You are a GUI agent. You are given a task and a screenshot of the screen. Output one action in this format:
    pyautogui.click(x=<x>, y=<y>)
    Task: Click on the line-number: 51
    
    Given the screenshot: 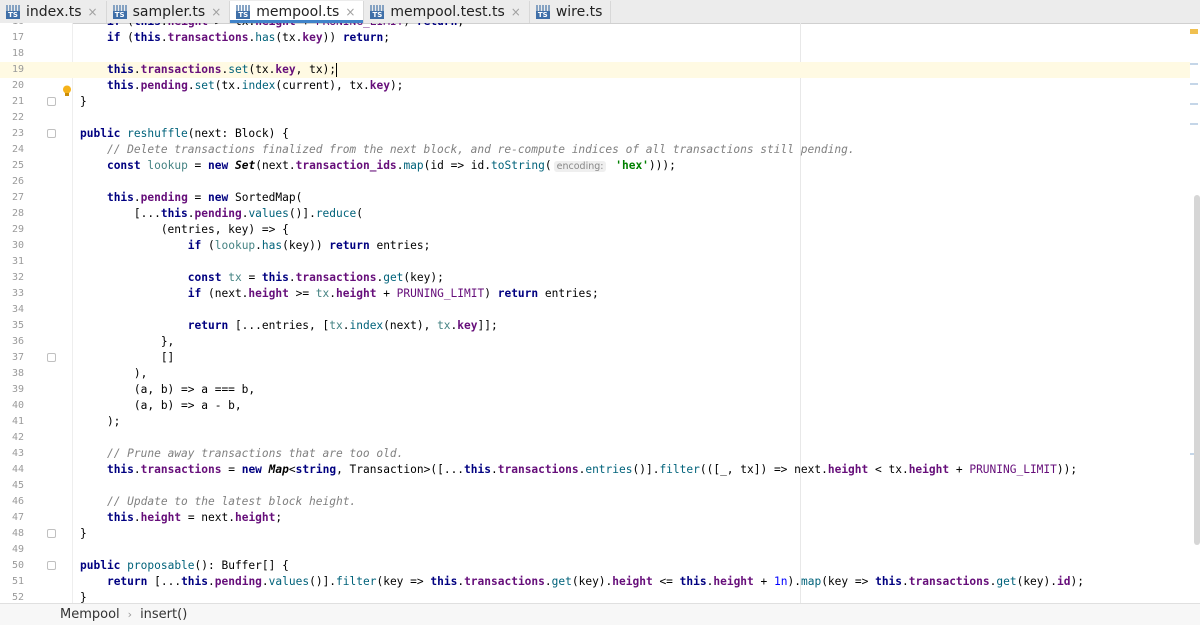 What is the action you would take?
    pyautogui.click(x=12, y=582)
    